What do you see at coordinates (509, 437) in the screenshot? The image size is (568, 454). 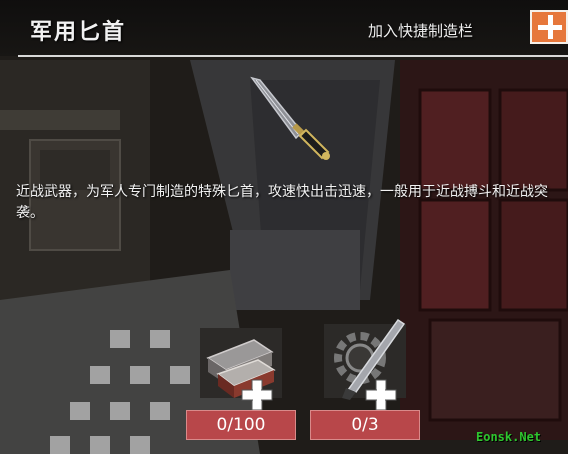 I see `watermark: Eonsk.Net` at bounding box center [509, 437].